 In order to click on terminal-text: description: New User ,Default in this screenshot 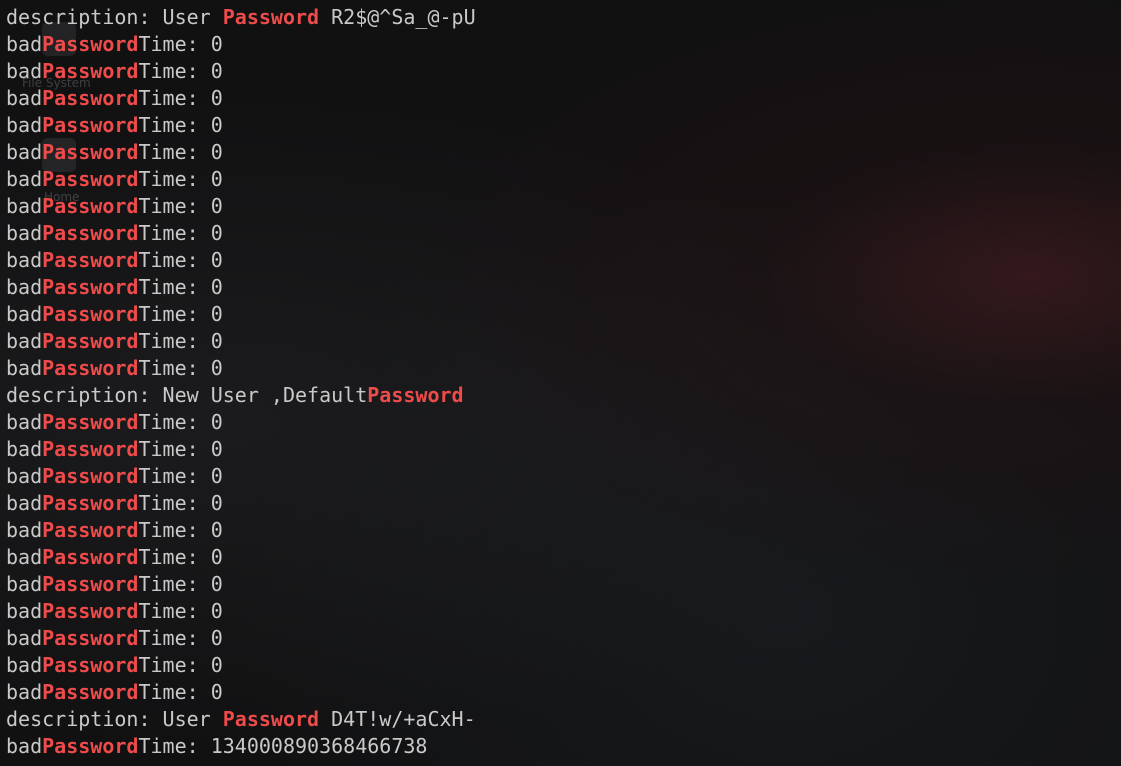, I will do `click(187, 395)`.